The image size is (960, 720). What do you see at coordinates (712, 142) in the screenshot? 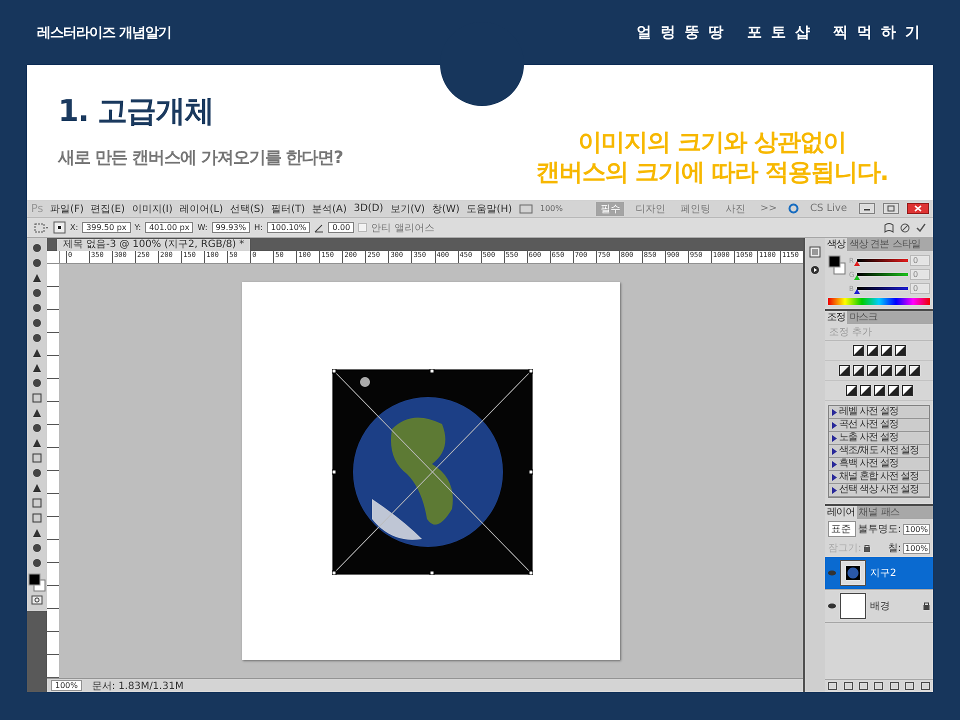
I see `callout-text: 이미지의 크기와 상관없이` at bounding box center [712, 142].